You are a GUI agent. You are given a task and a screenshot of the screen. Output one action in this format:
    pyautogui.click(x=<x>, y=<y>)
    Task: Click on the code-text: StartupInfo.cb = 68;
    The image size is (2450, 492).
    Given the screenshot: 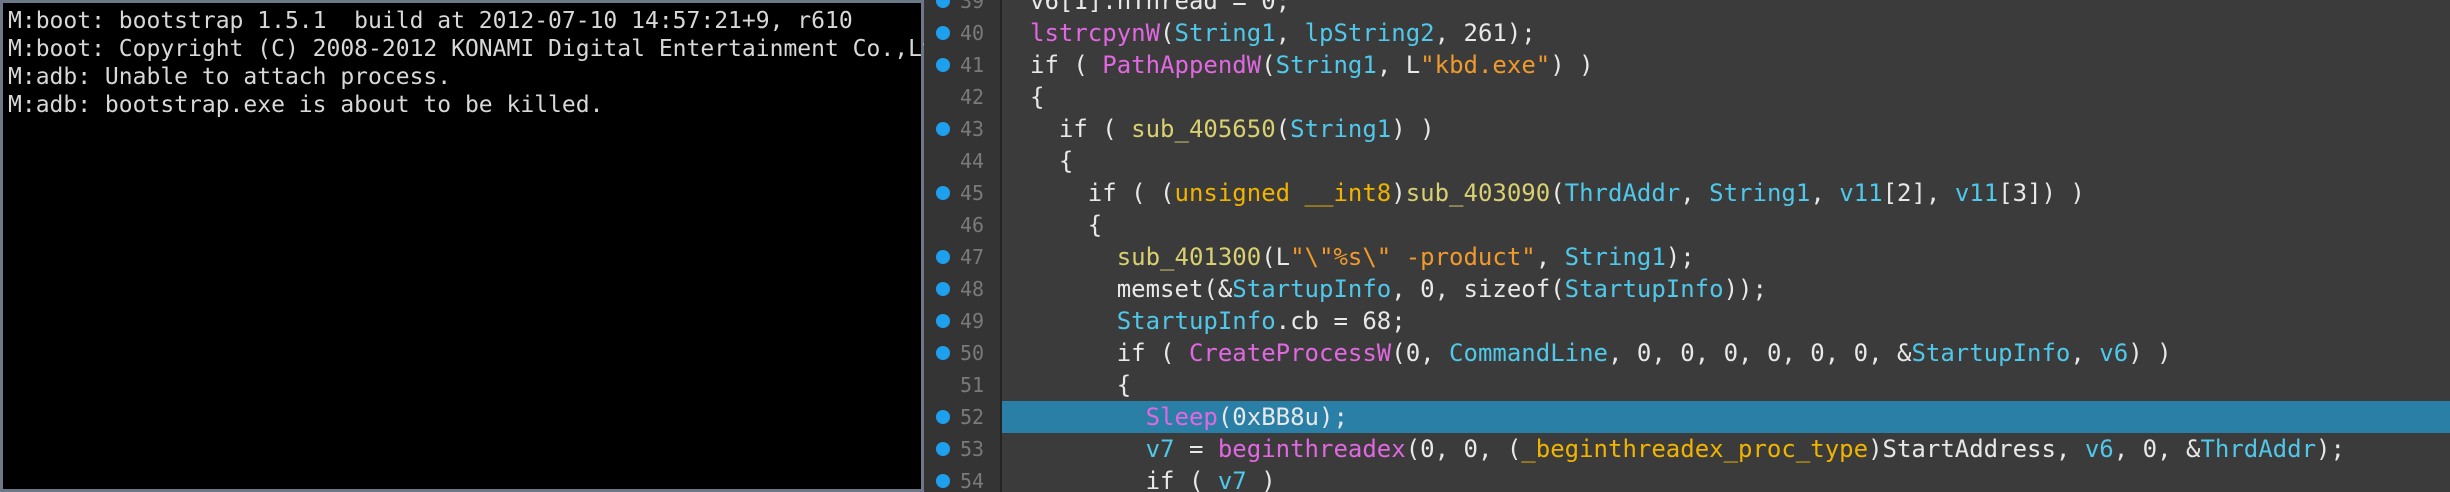 What is the action you would take?
    pyautogui.click(x=1218, y=321)
    